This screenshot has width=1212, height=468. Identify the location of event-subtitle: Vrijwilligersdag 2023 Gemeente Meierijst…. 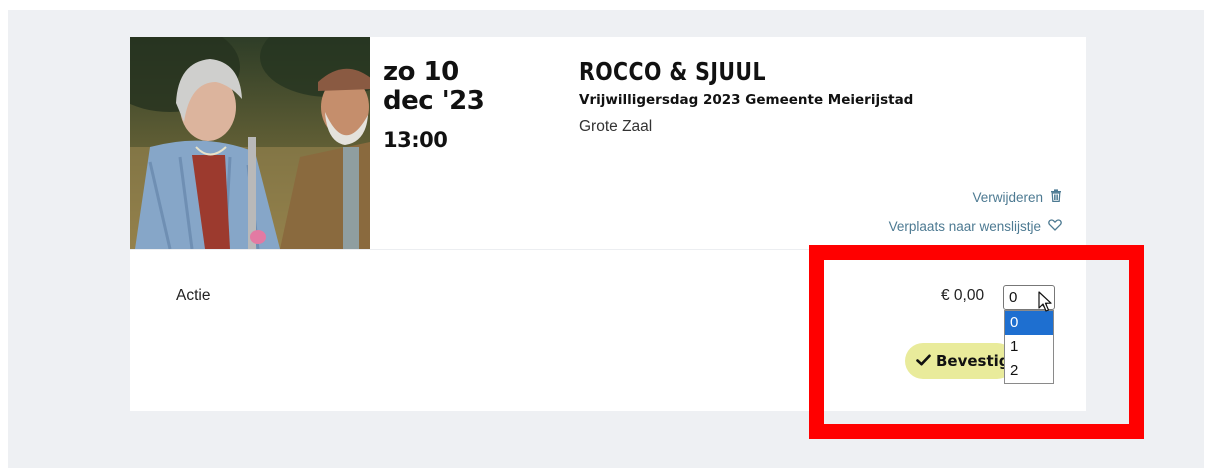
(746, 100).